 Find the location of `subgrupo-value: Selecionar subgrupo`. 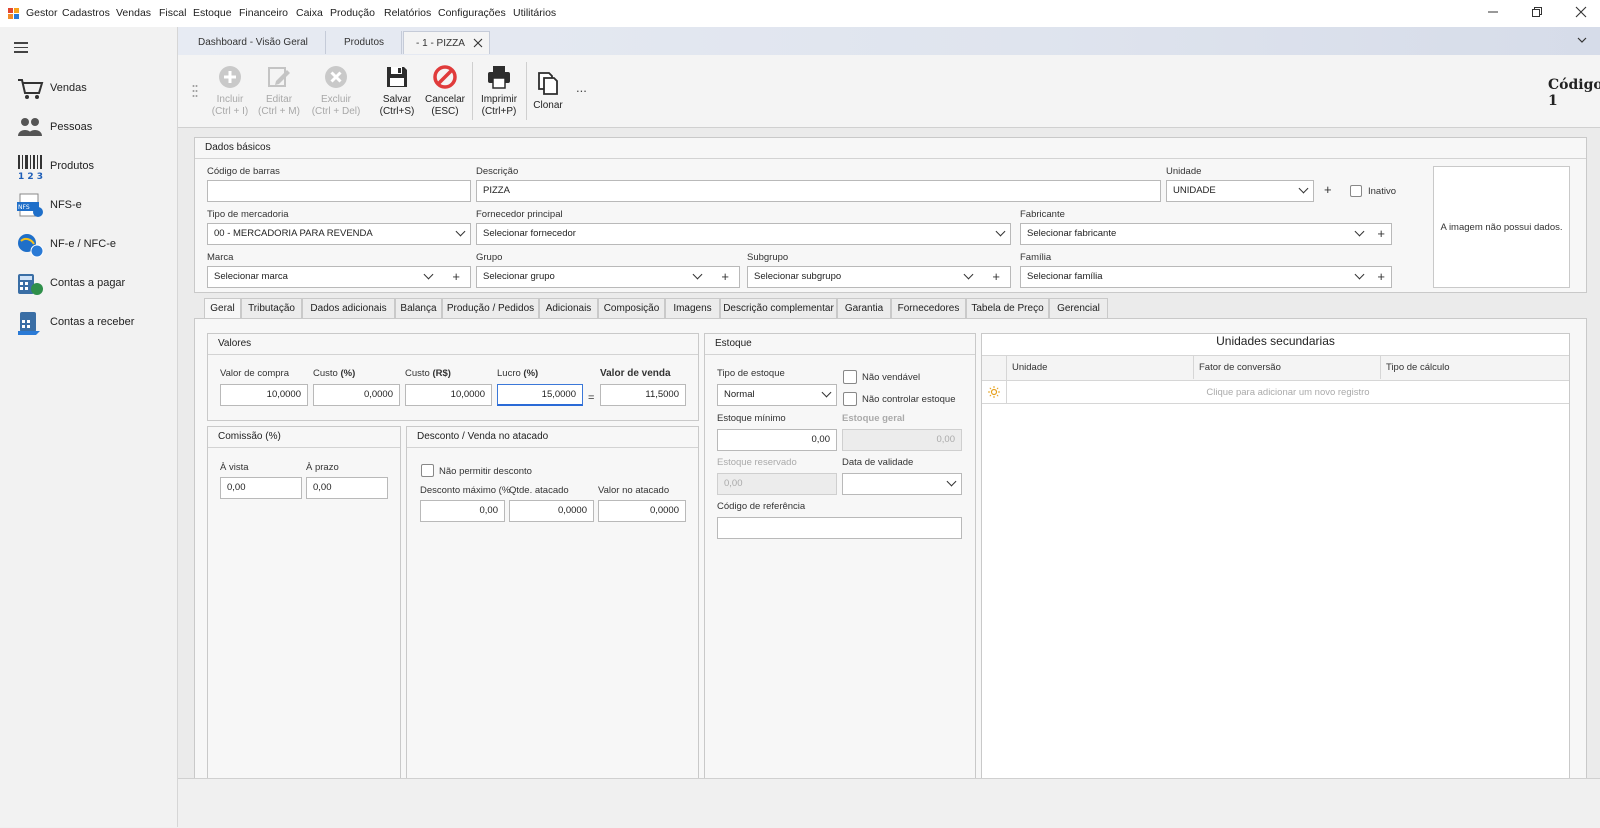

subgrupo-value: Selecionar subgrupo is located at coordinates (798, 276).